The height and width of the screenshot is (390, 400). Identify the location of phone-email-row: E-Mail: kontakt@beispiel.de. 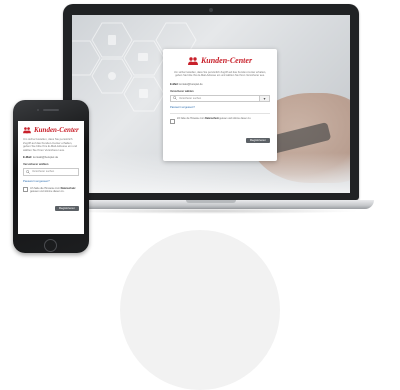
(51, 158).